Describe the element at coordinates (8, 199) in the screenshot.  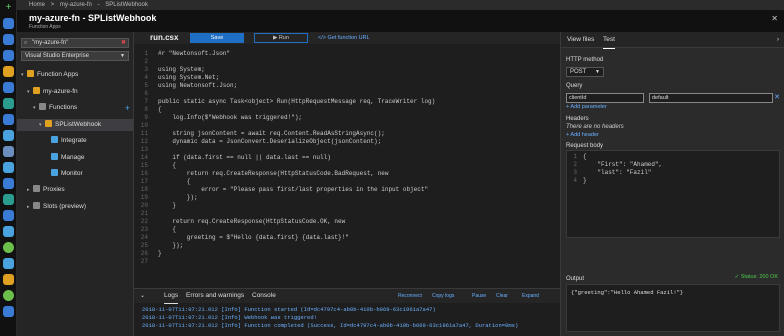
I see `active-directory-icon` at that location.